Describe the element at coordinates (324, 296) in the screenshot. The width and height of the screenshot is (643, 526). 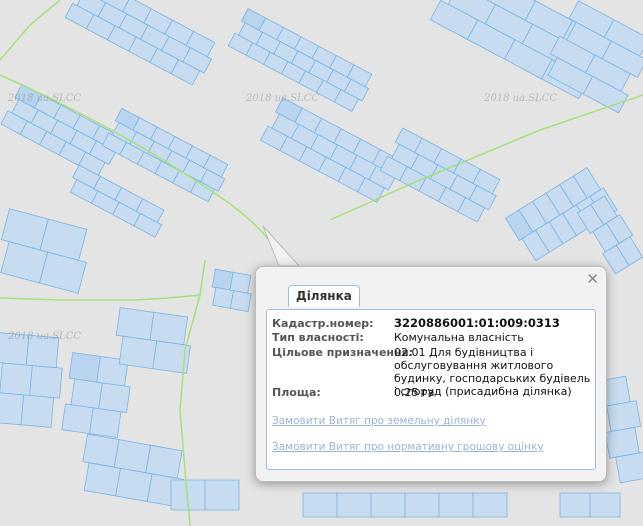
I see `tab-parcel: Ділянка` at that location.